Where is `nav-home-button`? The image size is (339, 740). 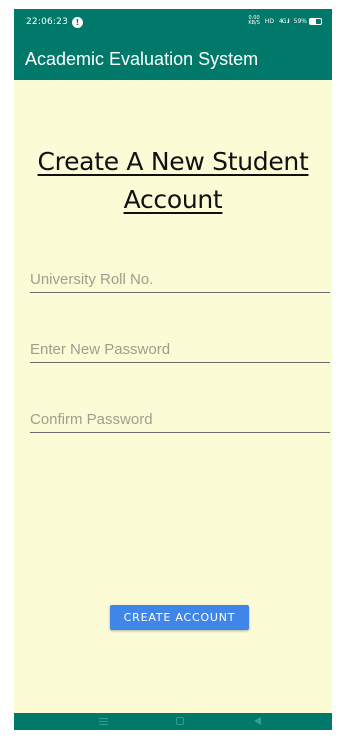
nav-home-button is located at coordinates (180, 721).